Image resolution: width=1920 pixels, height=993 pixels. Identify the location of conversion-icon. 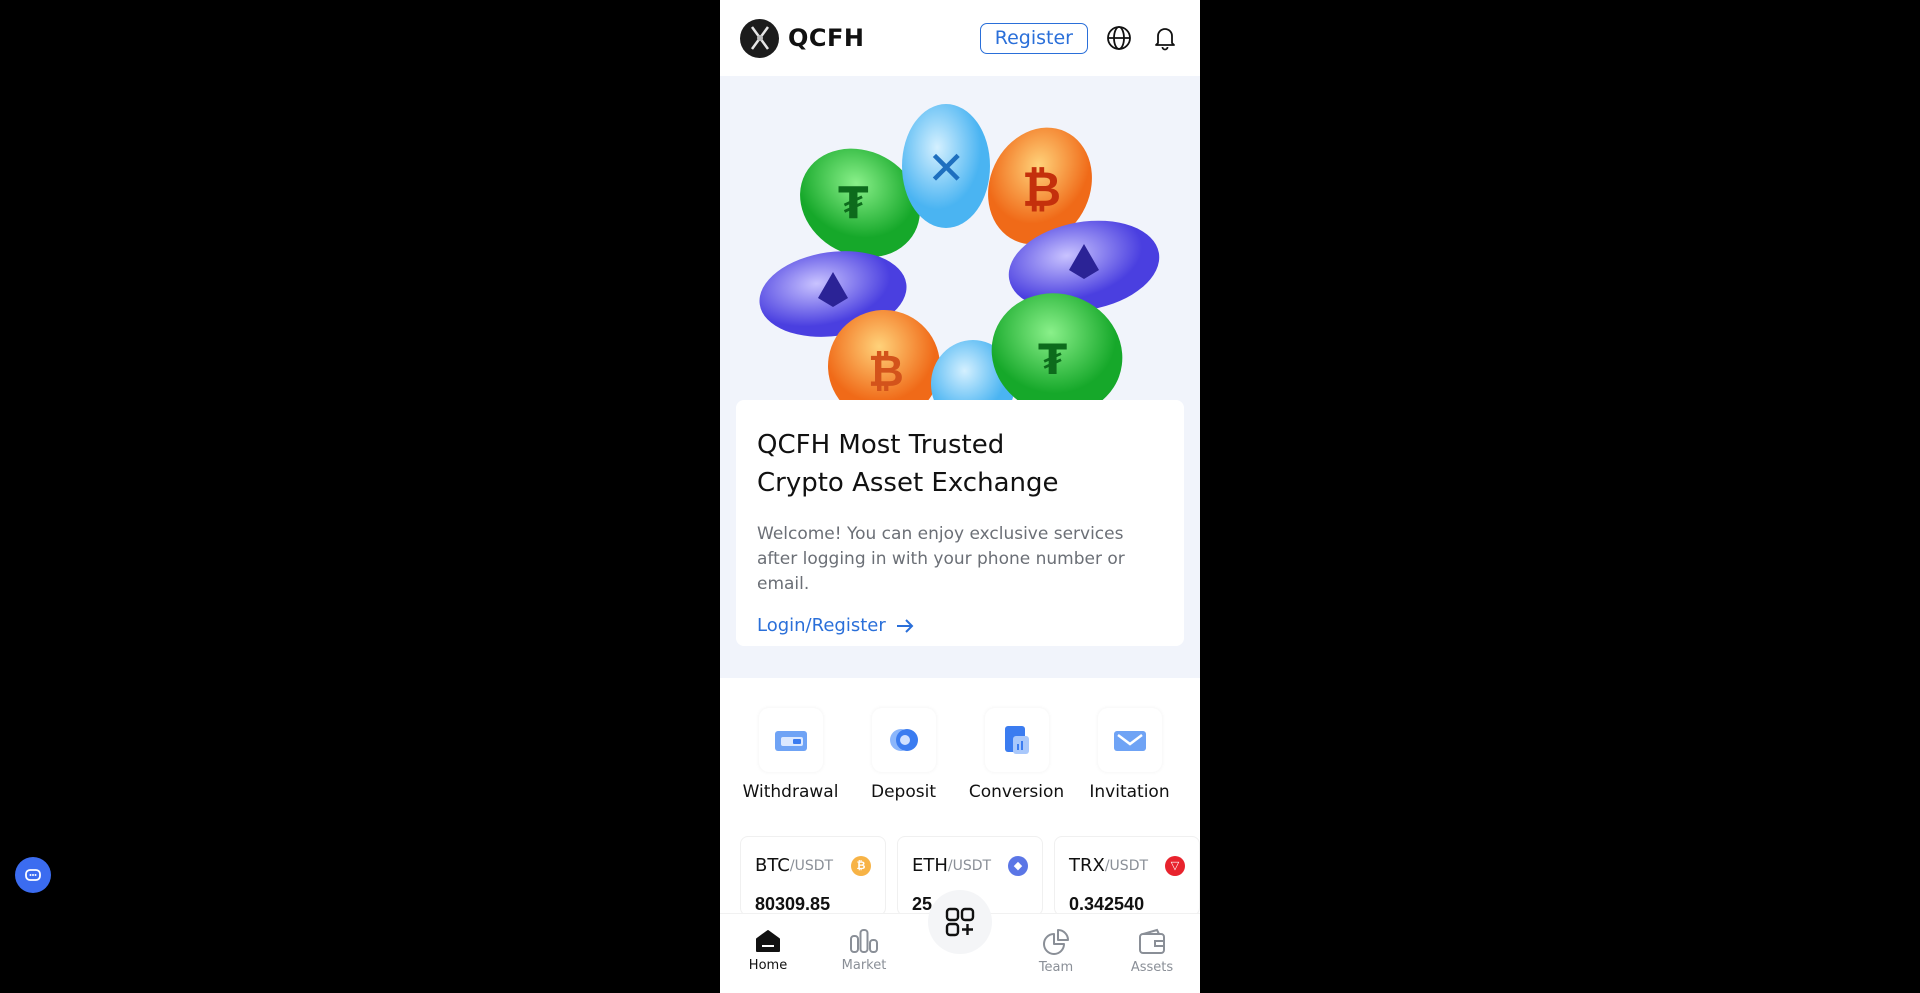
(1016, 740).